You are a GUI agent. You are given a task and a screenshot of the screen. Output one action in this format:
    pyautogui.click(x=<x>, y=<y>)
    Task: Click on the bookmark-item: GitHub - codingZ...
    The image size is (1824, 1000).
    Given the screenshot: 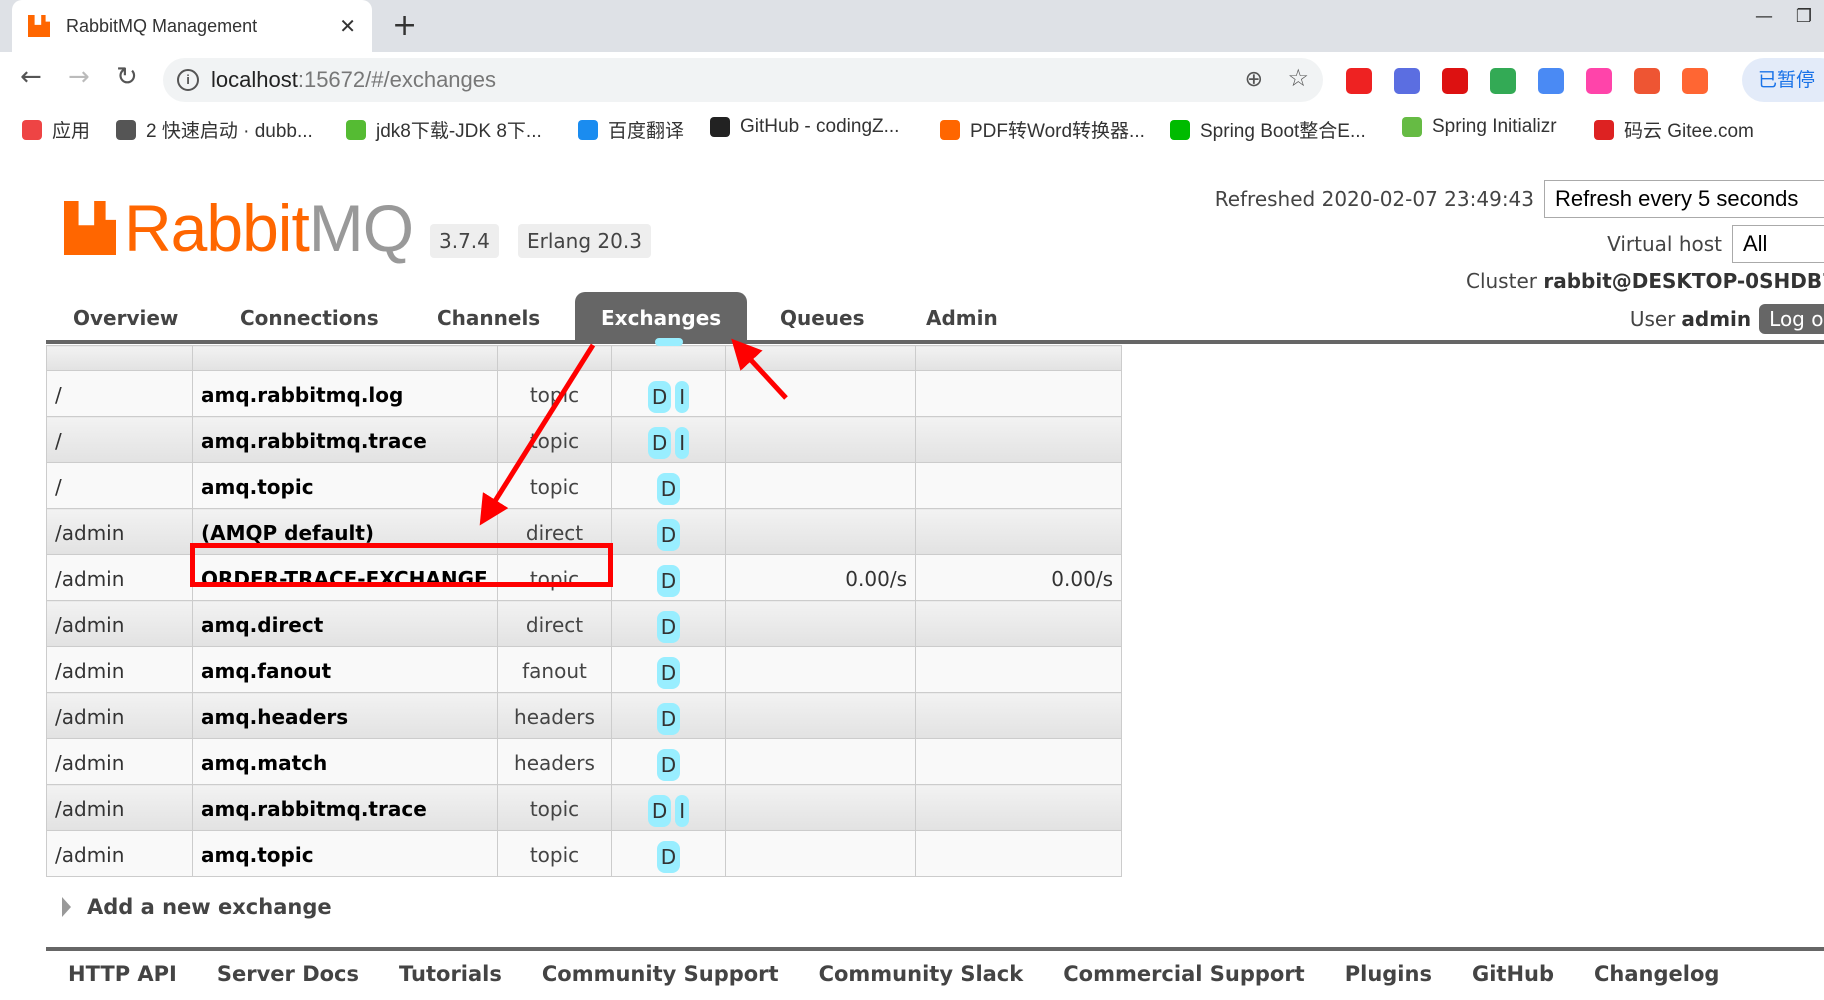 What is the action you would take?
    pyautogui.click(x=804, y=127)
    